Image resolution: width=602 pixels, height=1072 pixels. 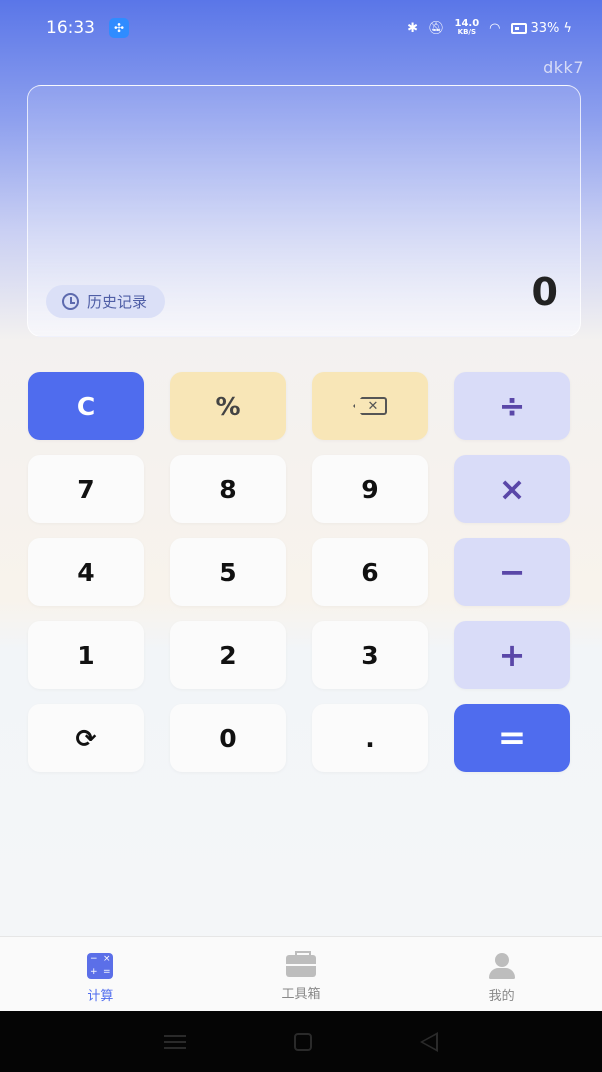 I want to click on multiply-label: ×, so click(x=512, y=489).